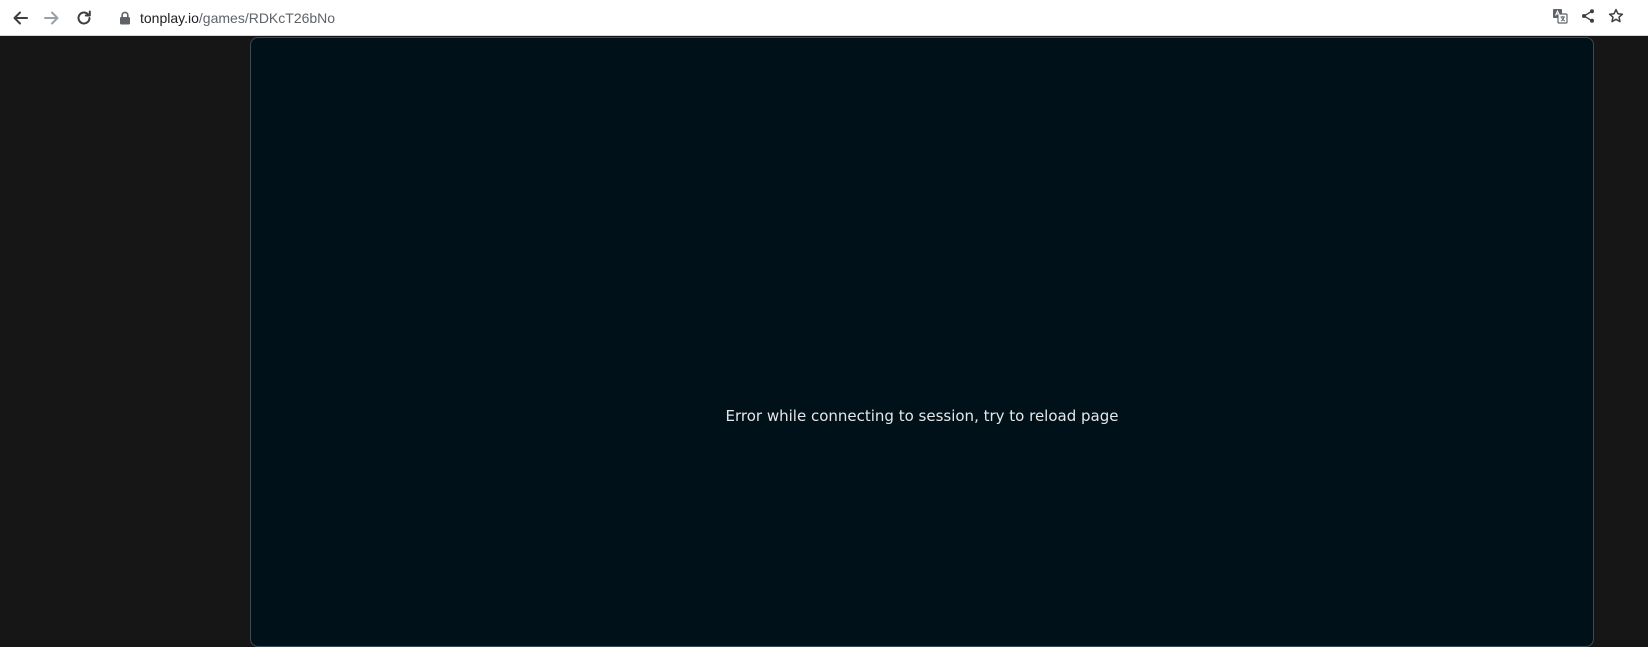 Image resolution: width=1648 pixels, height=647 pixels. Describe the element at coordinates (267, 18) in the screenshot. I see `url-path: /games/RDKcT26bNo` at that location.